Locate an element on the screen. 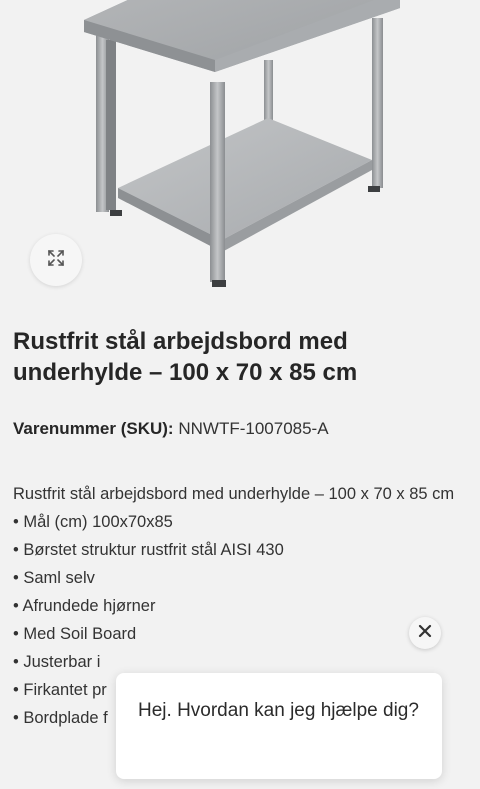 The height and width of the screenshot is (789, 480). expand-icon is located at coordinates (56, 260).